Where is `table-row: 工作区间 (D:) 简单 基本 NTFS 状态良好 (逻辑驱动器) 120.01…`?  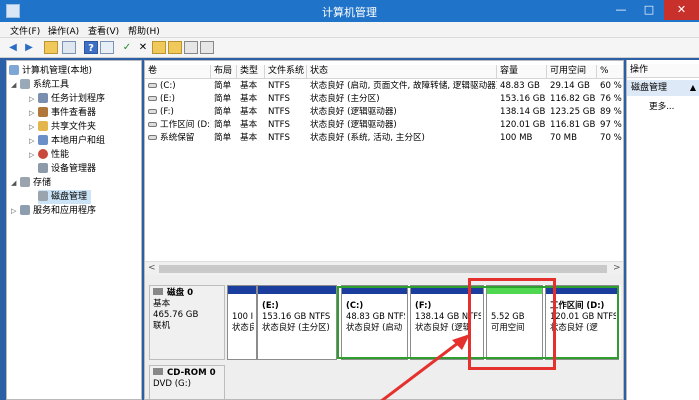
table-row: 工作区间 (D:) 简单 基本 NTFS 状态良好 (逻辑驱动器) 120.01… is located at coordinates (384, 125).